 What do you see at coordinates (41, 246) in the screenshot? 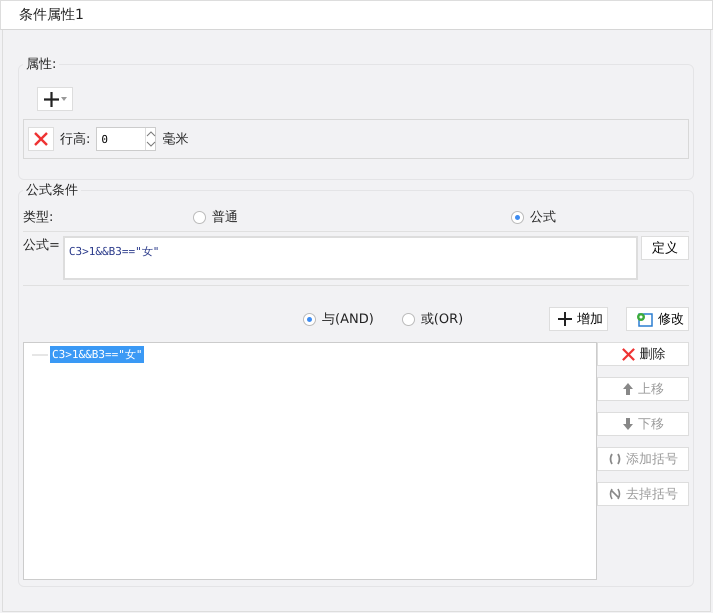
I see `formula-label: 公式=` at bounding box center [41, 246].